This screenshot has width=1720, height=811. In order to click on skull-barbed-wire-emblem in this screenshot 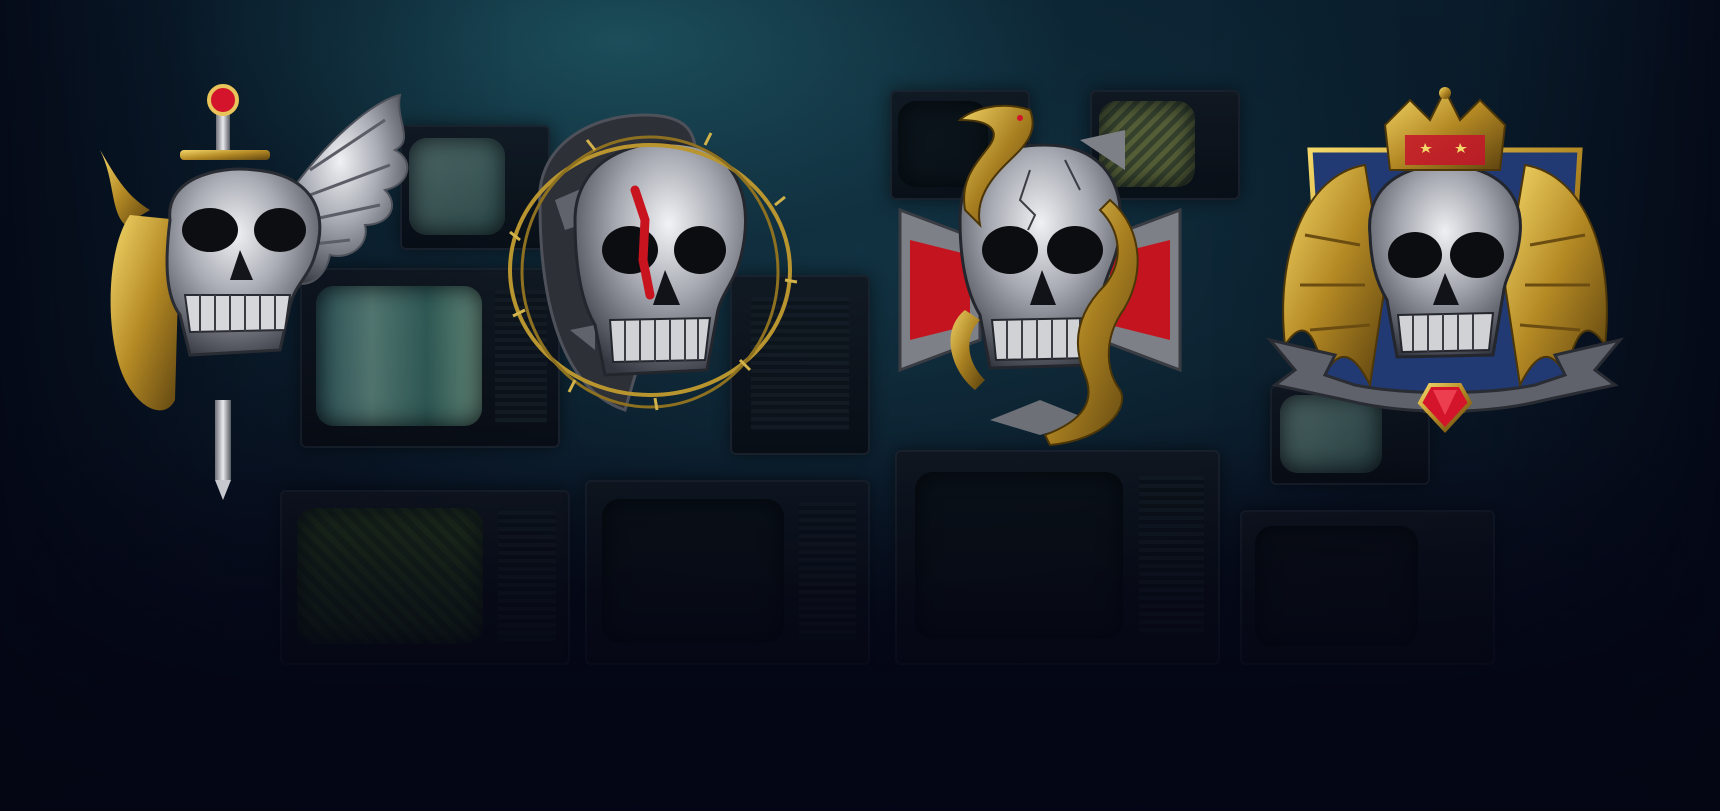, I will do `click(650, 275)`.